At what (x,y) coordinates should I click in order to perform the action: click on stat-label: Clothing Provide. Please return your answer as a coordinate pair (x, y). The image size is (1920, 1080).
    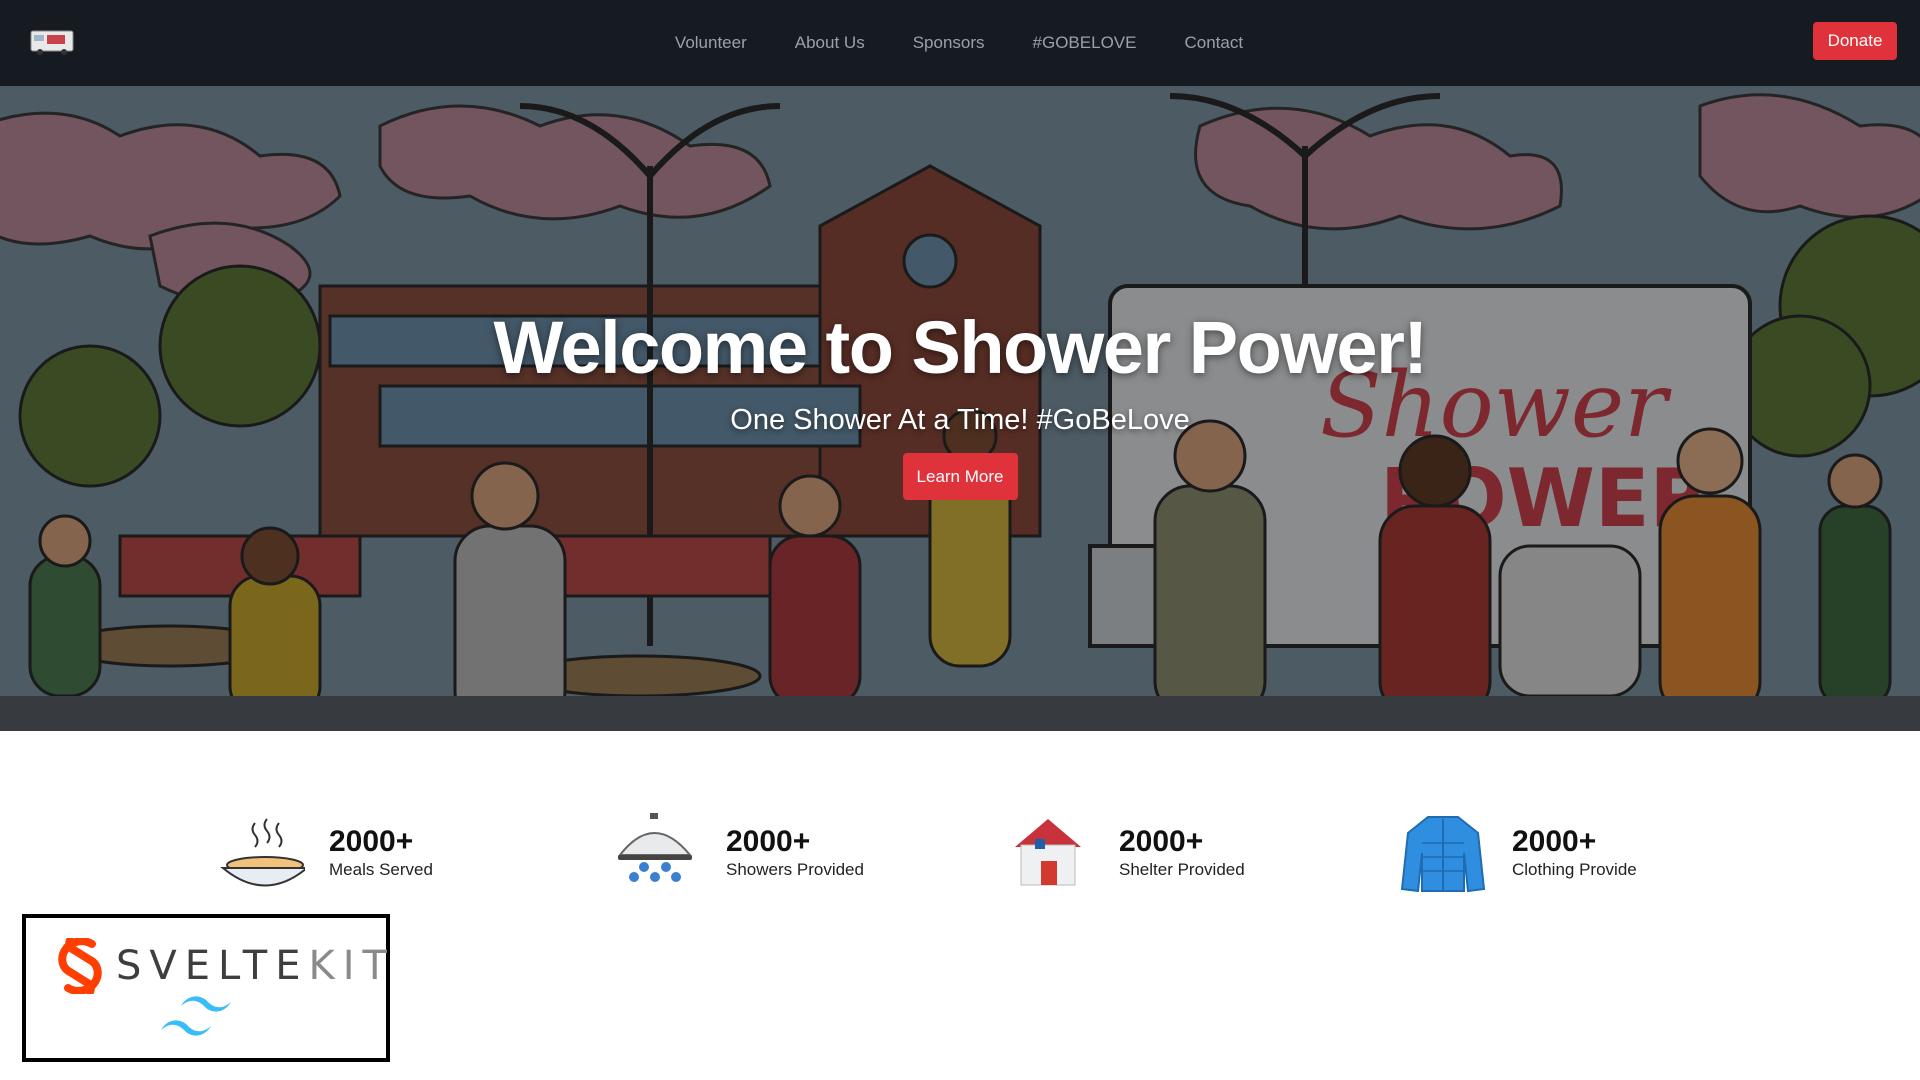
    Looking at the image, I should click on (1574, 869).